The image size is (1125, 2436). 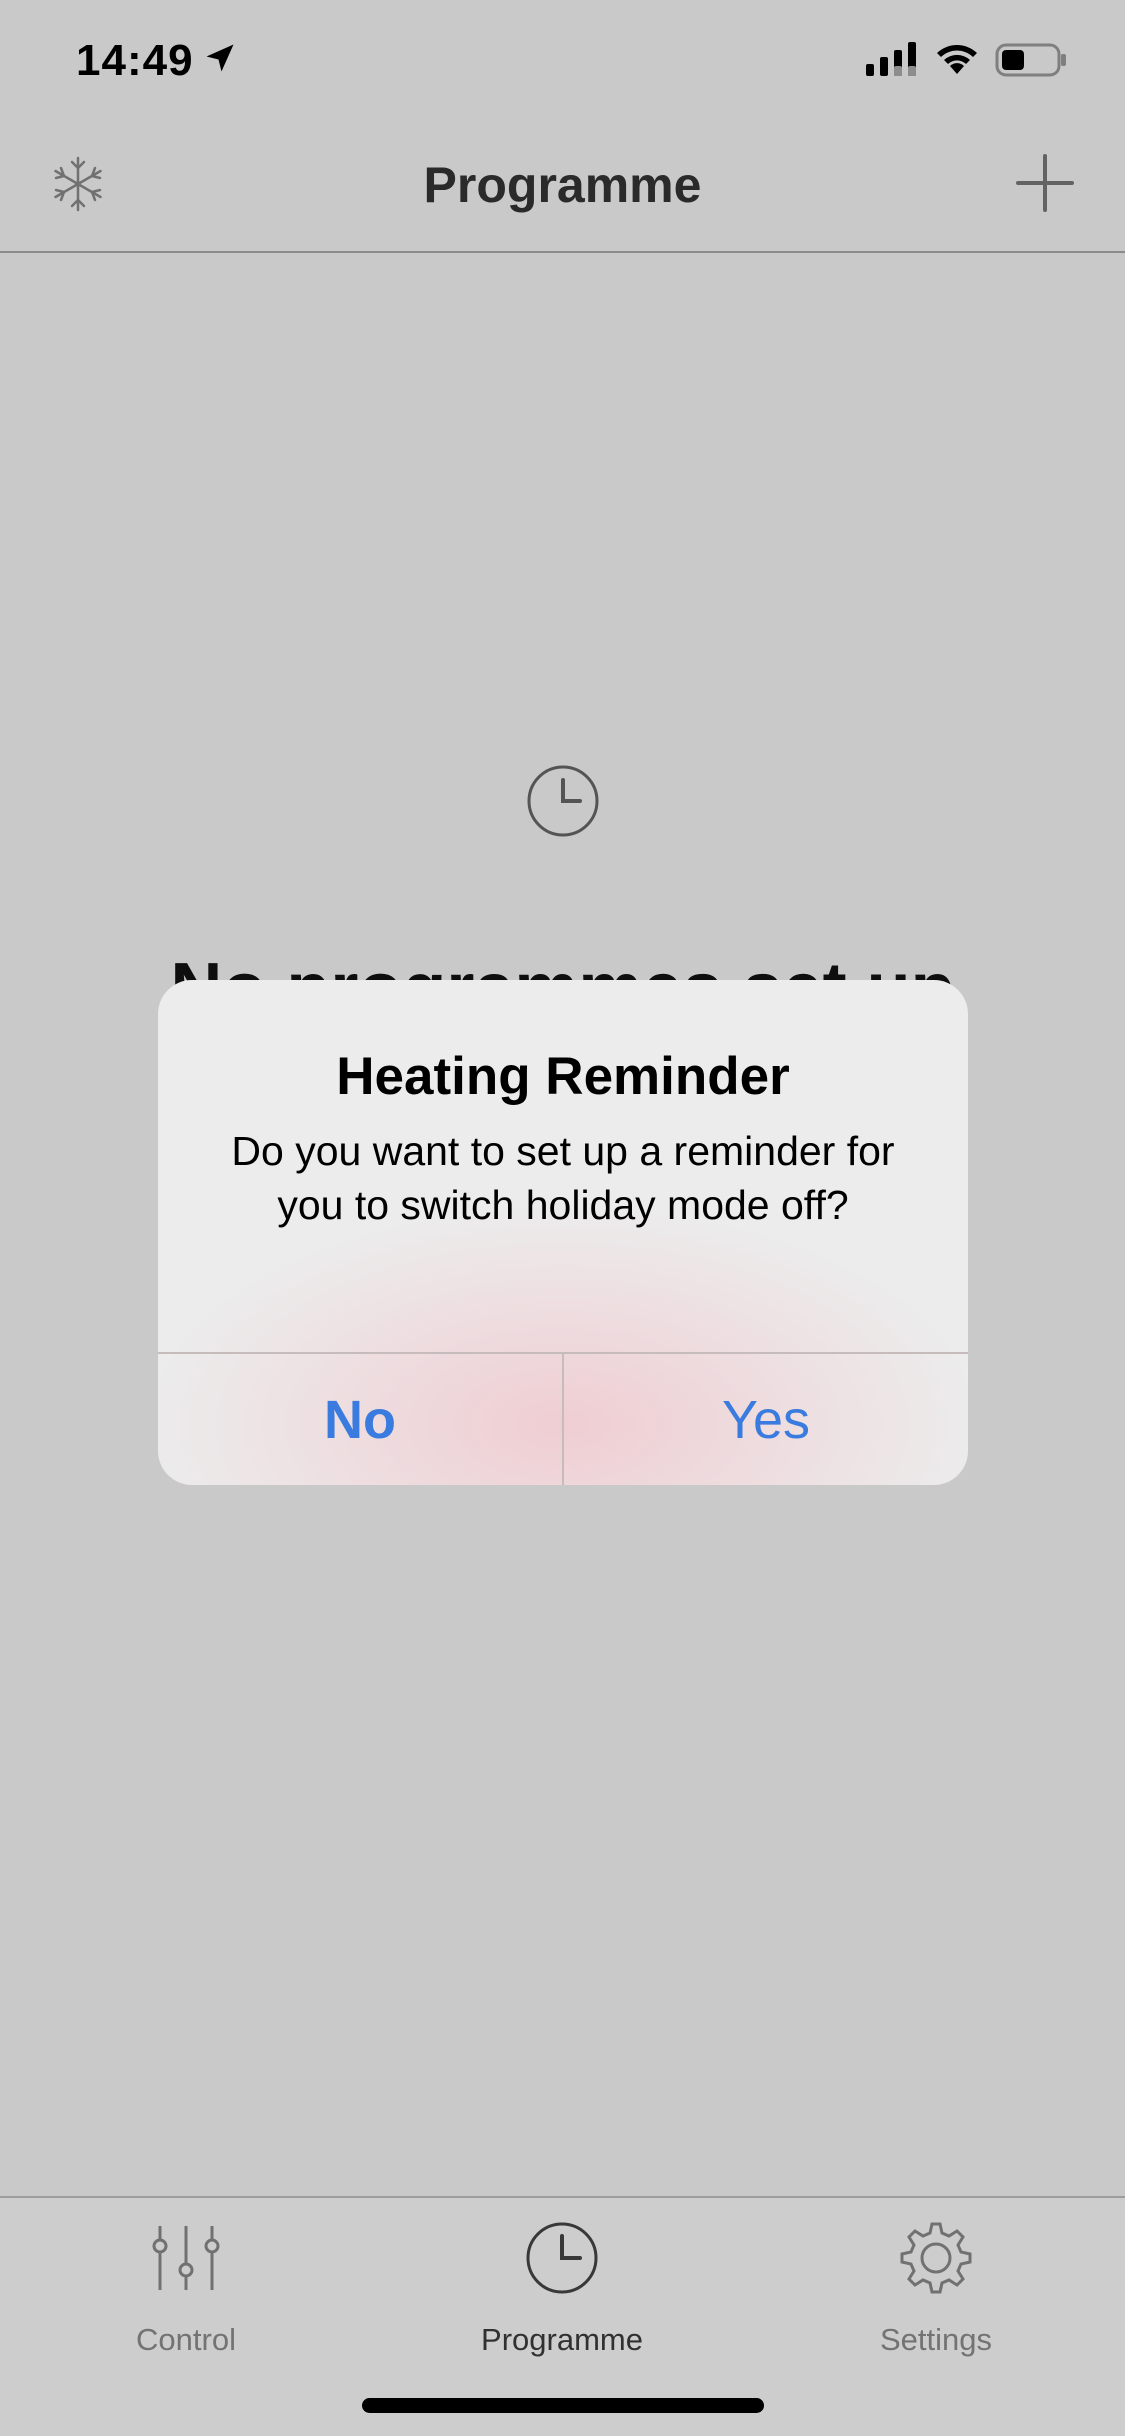 I want to click on alert-title: Heating Reminder, so click(x=563, y=1076).